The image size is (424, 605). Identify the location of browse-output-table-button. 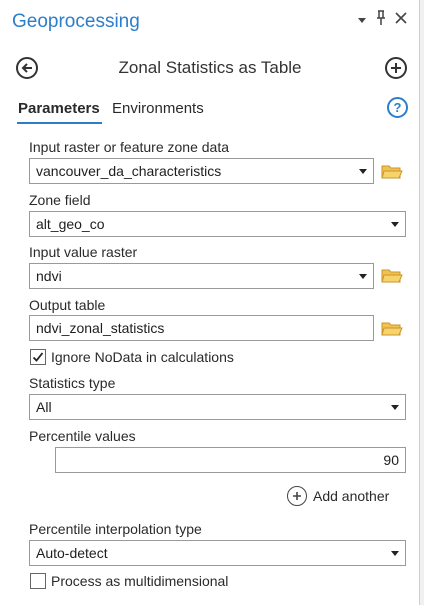
(392, 329).